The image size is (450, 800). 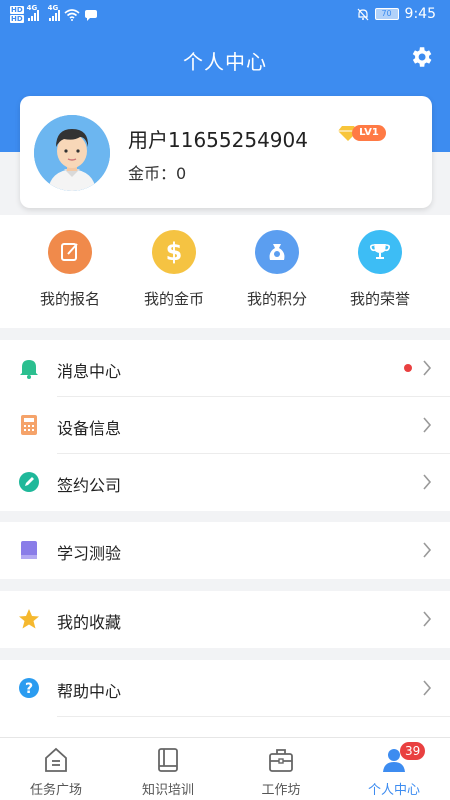 What do you see at coordinates (393, 790) in the screenshot?
I see `nav-label: 个人中心` at bounding box center [393, 790].